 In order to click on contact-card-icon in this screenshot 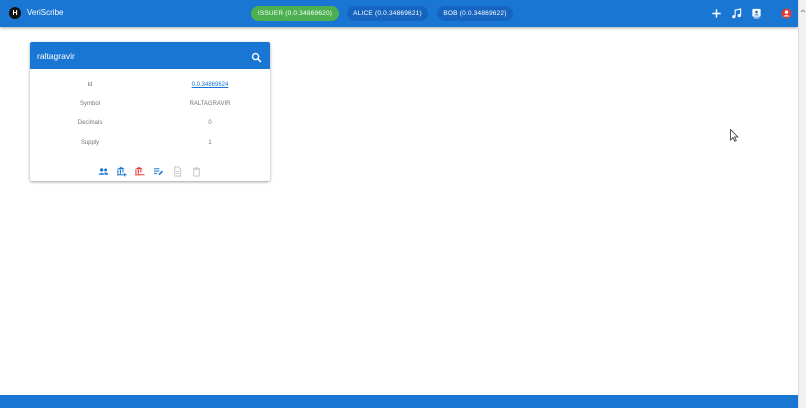, I will do `click(756, 13)`.